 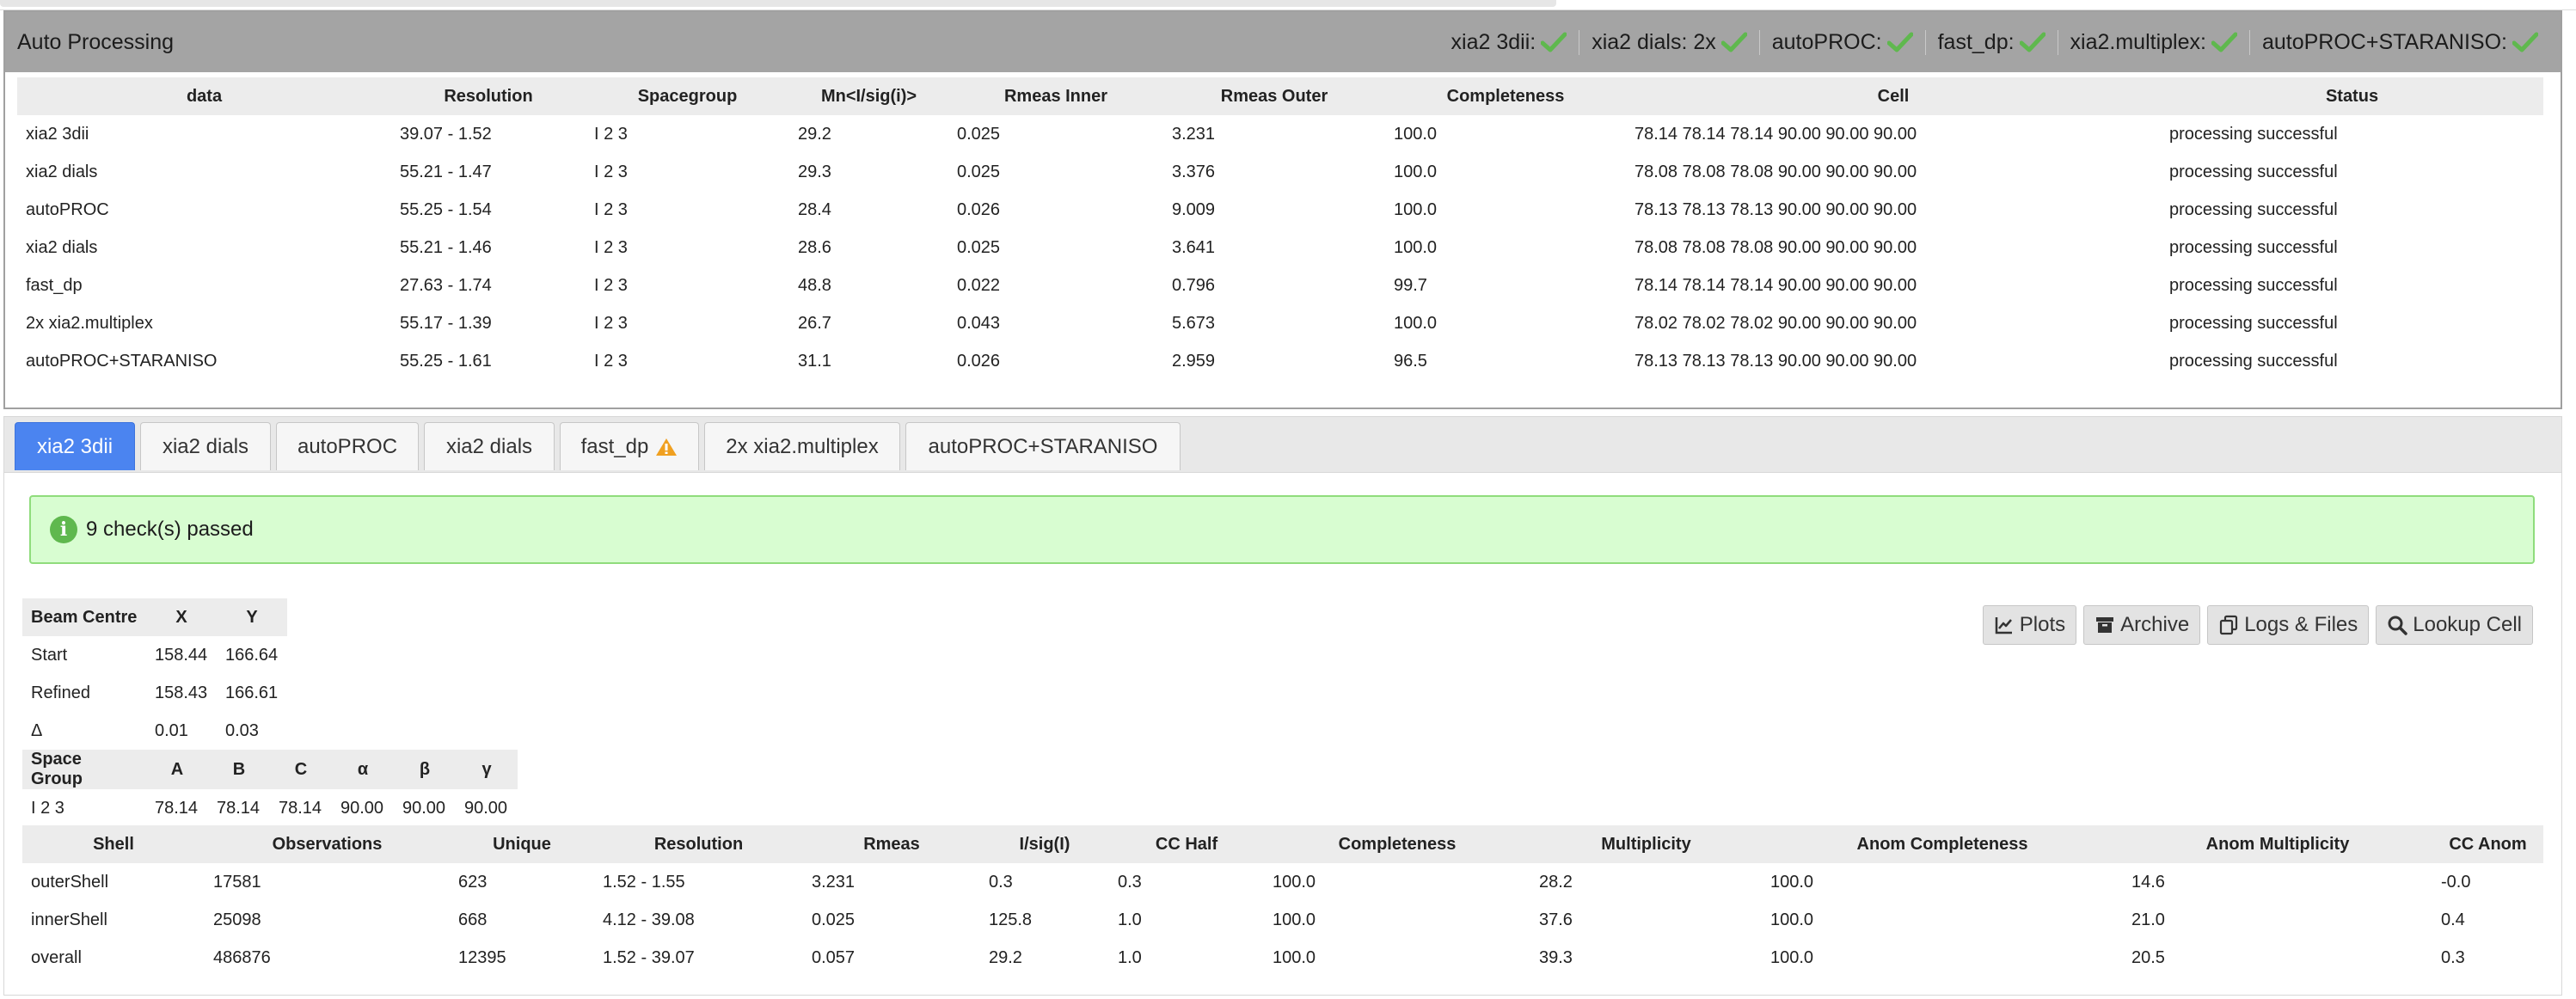 What do you see at coordinates (2229, 625) in the screenshot?
I see `copy-files-icon` at bounding box center [2229, 625].